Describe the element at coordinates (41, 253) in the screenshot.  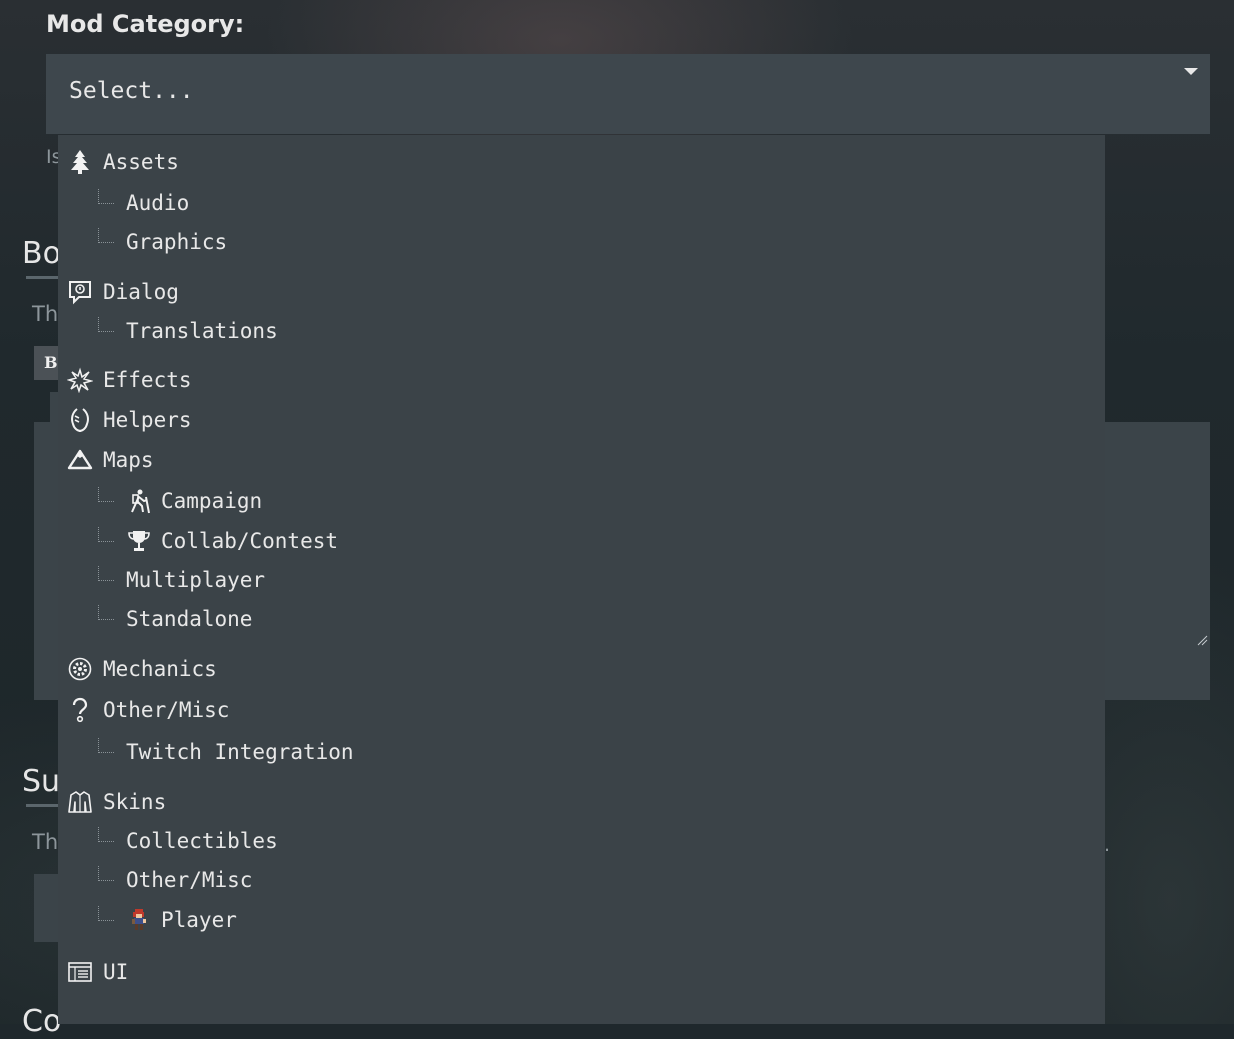
I see `background-heading: Bo` at that location.